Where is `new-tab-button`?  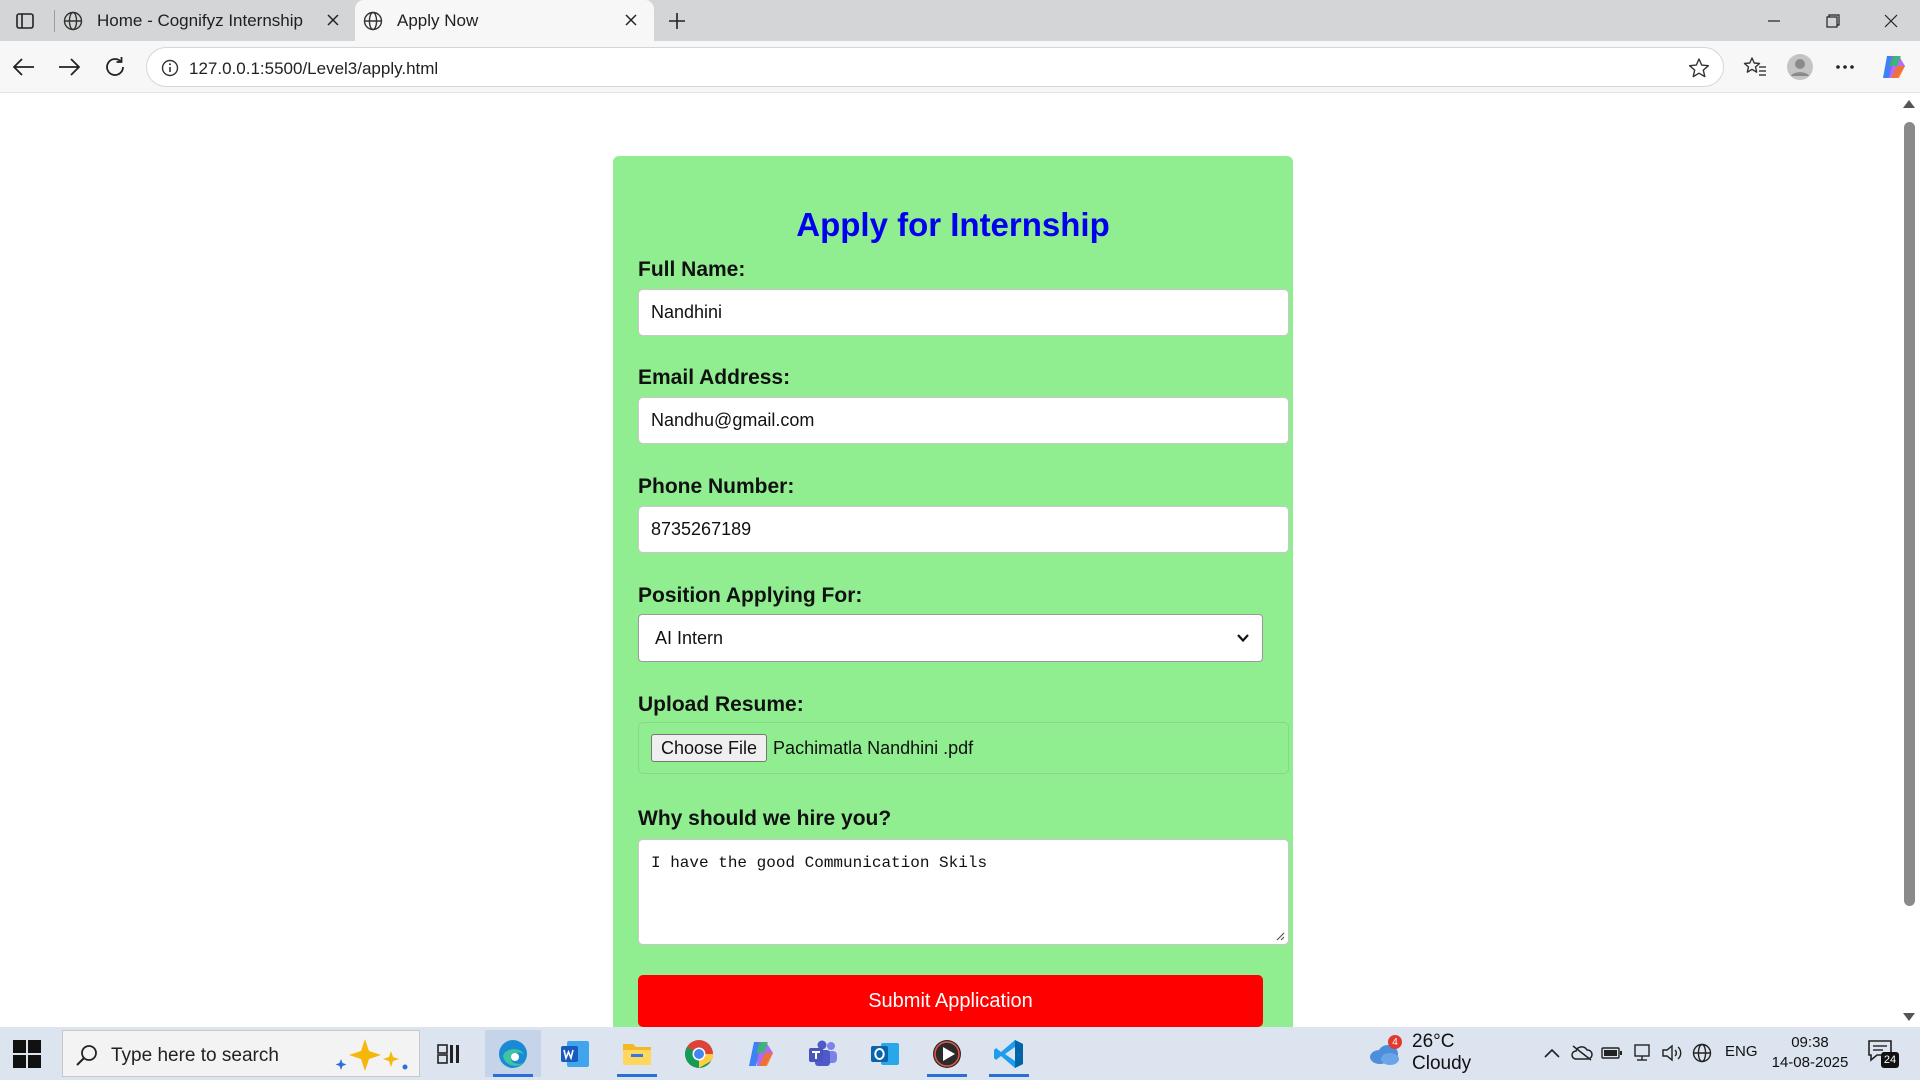 new-tab-button is located at coordinates (677, 21).